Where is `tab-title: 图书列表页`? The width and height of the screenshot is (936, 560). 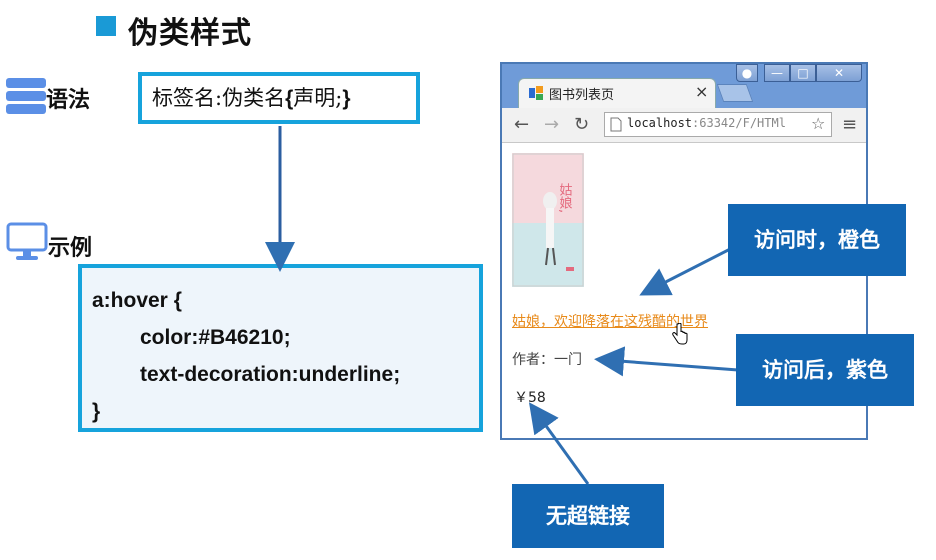 tab-title: 图书列表页 is located at coordinates (582, 95).